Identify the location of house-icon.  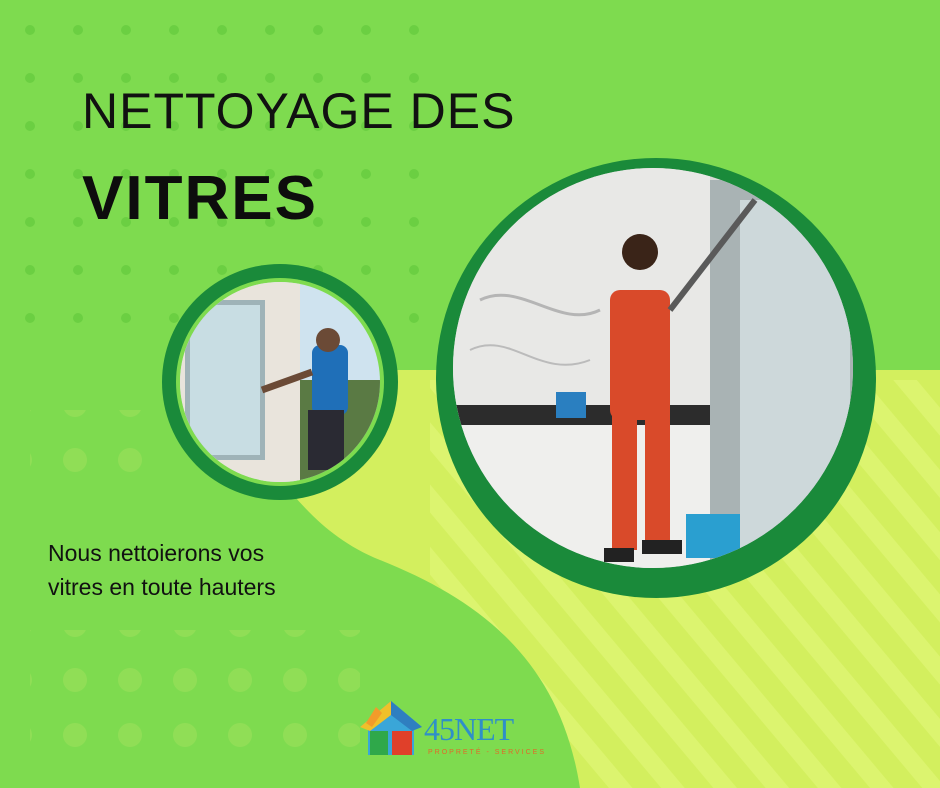
(391, 728).